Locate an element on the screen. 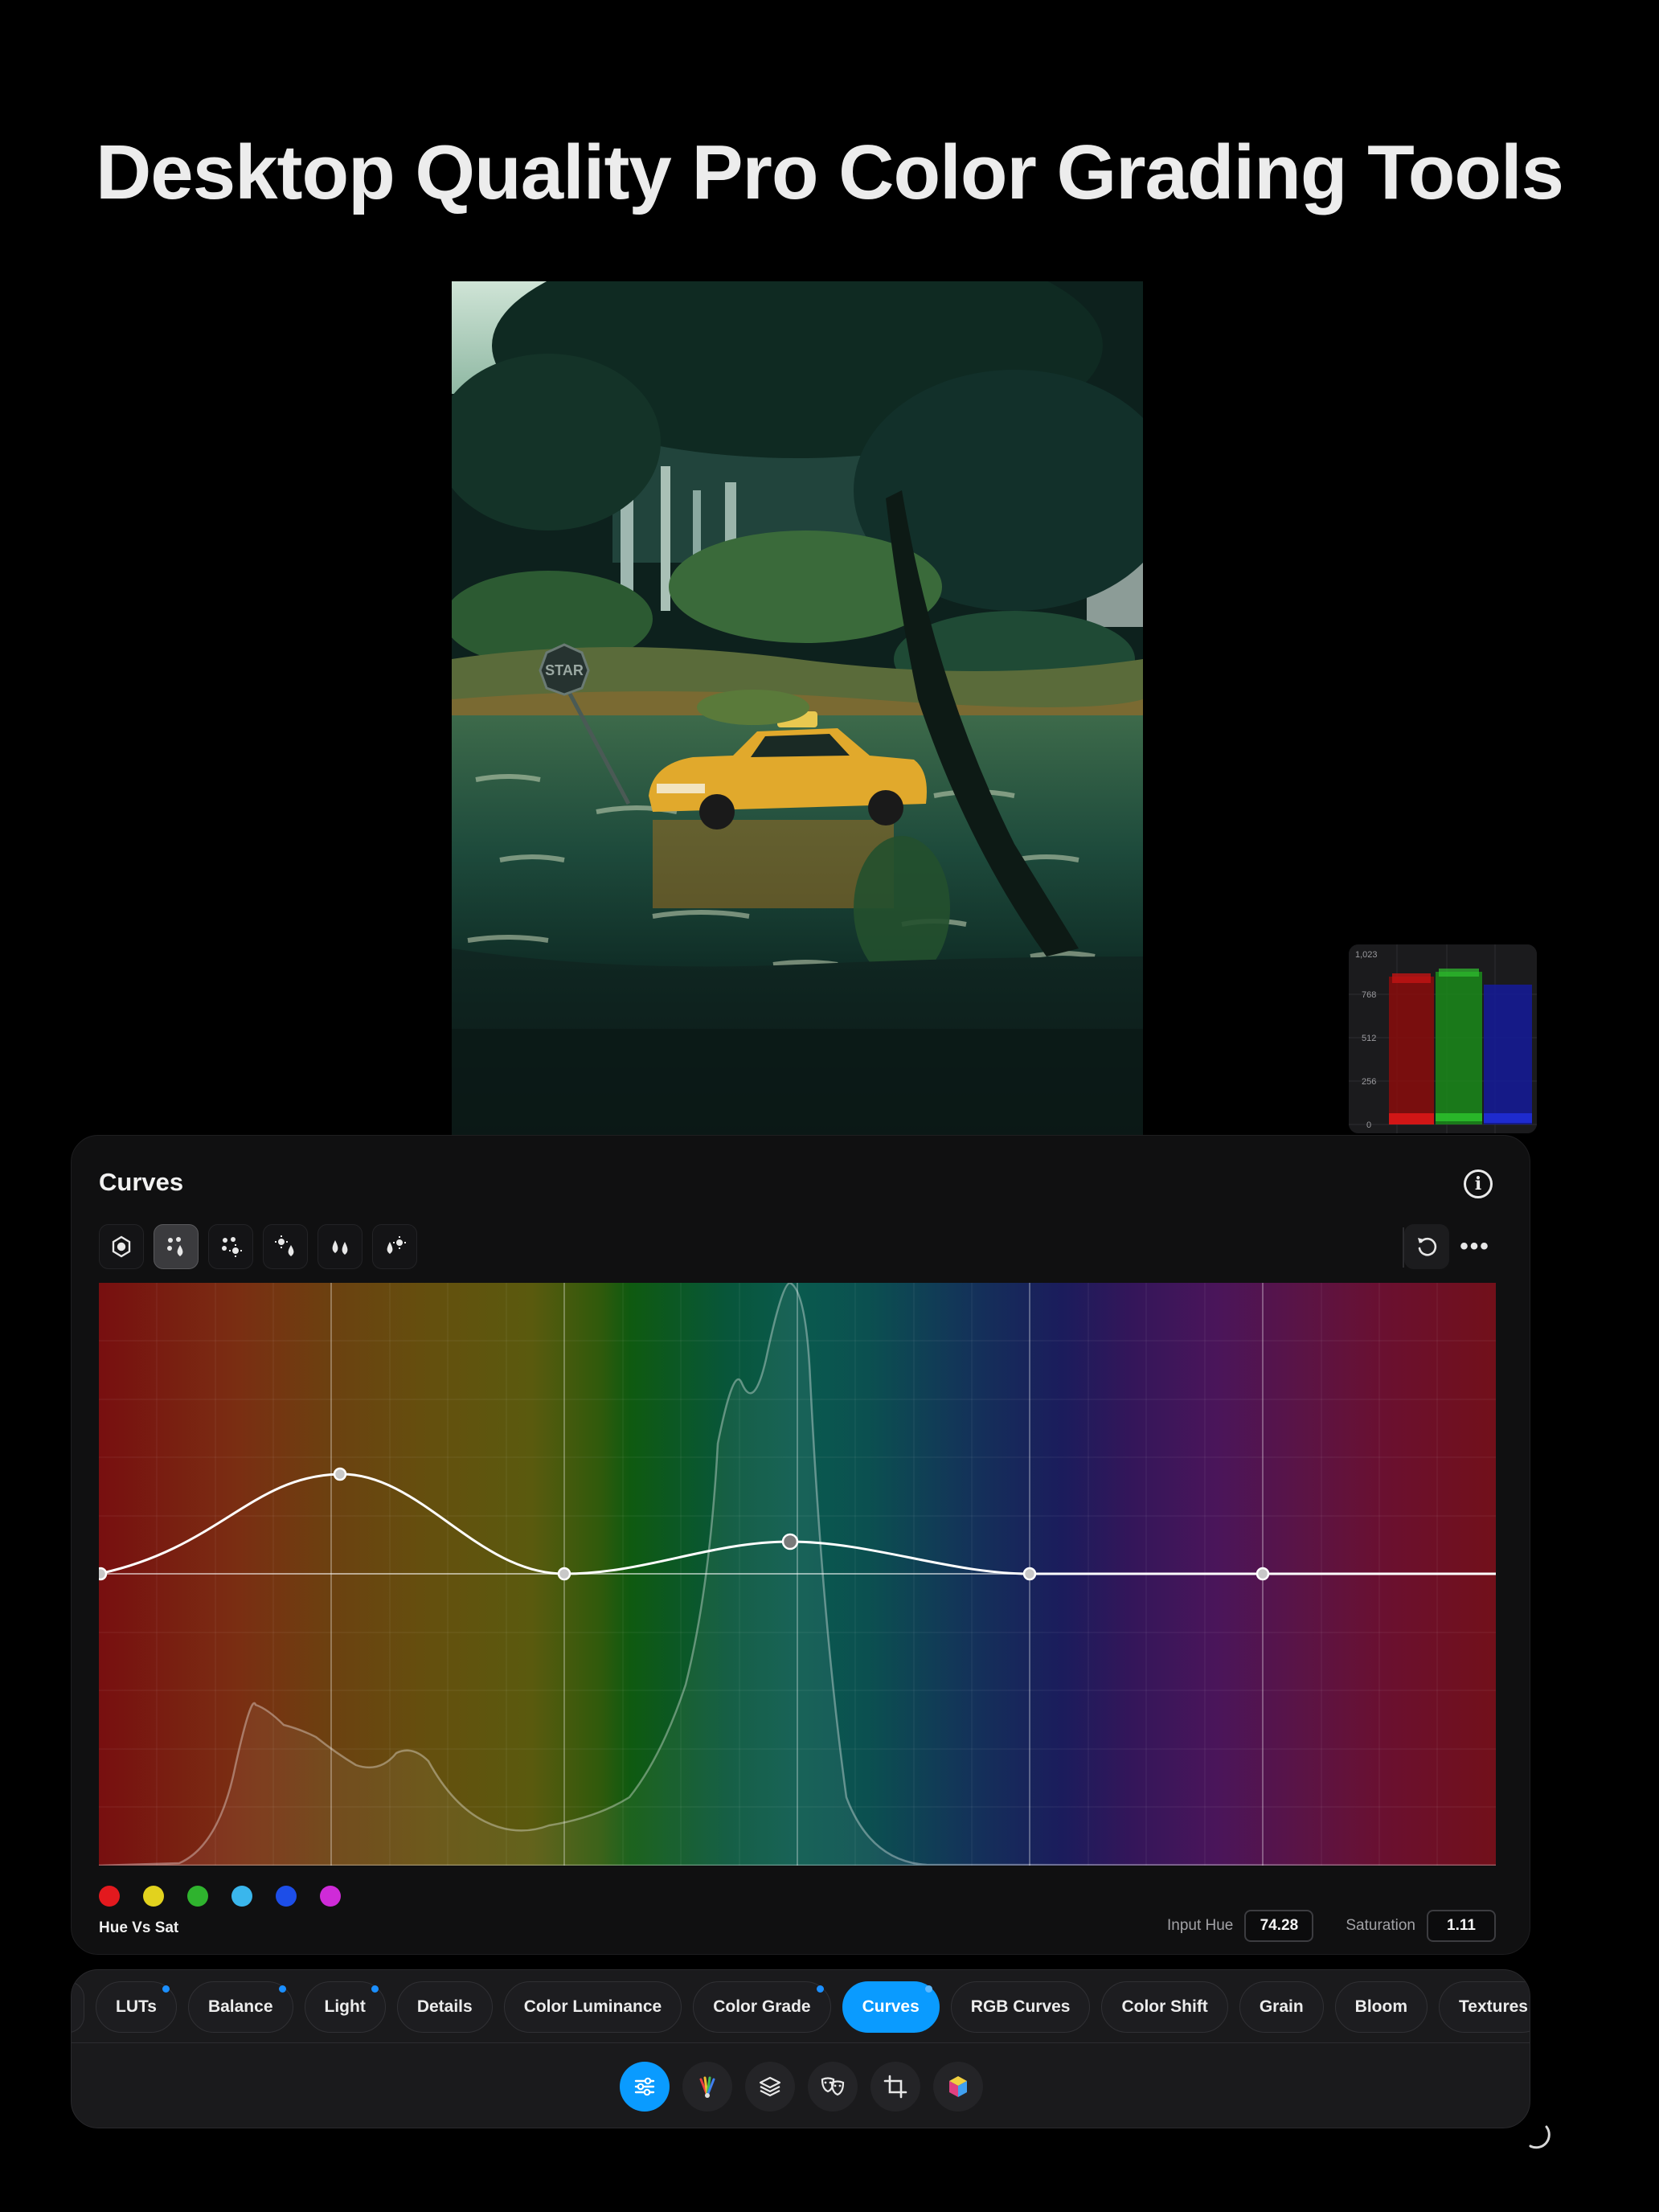 The height and width of the screenshot is (2212, 1659). tab-curves: Curves is located at coordinates (891, 2007).